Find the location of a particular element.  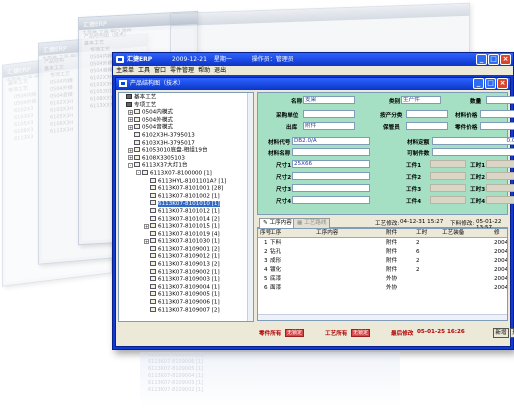

tree-node: 6113K07-8109006 [1] is located at coordinates (183, 303).